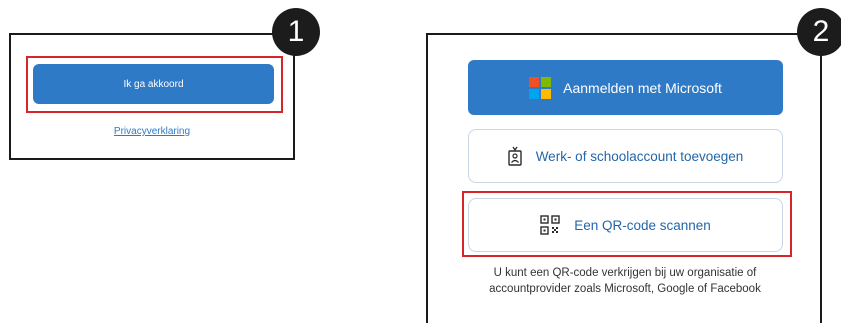 This screenshot has height=323, width=841. What do you see at coordinates (642, 87) in the screenshot?
I see `sign-in-microsoft-label: Aanmelden met Microsoft` at bounding box center [642, 87].